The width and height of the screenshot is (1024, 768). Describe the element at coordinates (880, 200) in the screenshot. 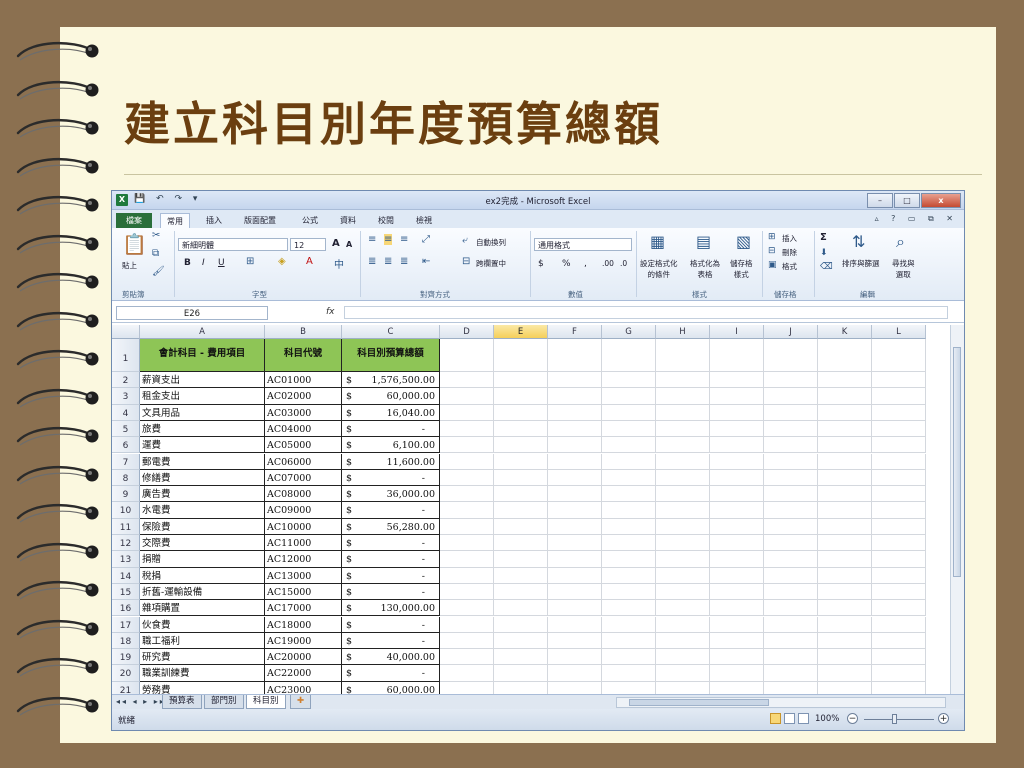

I see `minimize-button: –` at that location.